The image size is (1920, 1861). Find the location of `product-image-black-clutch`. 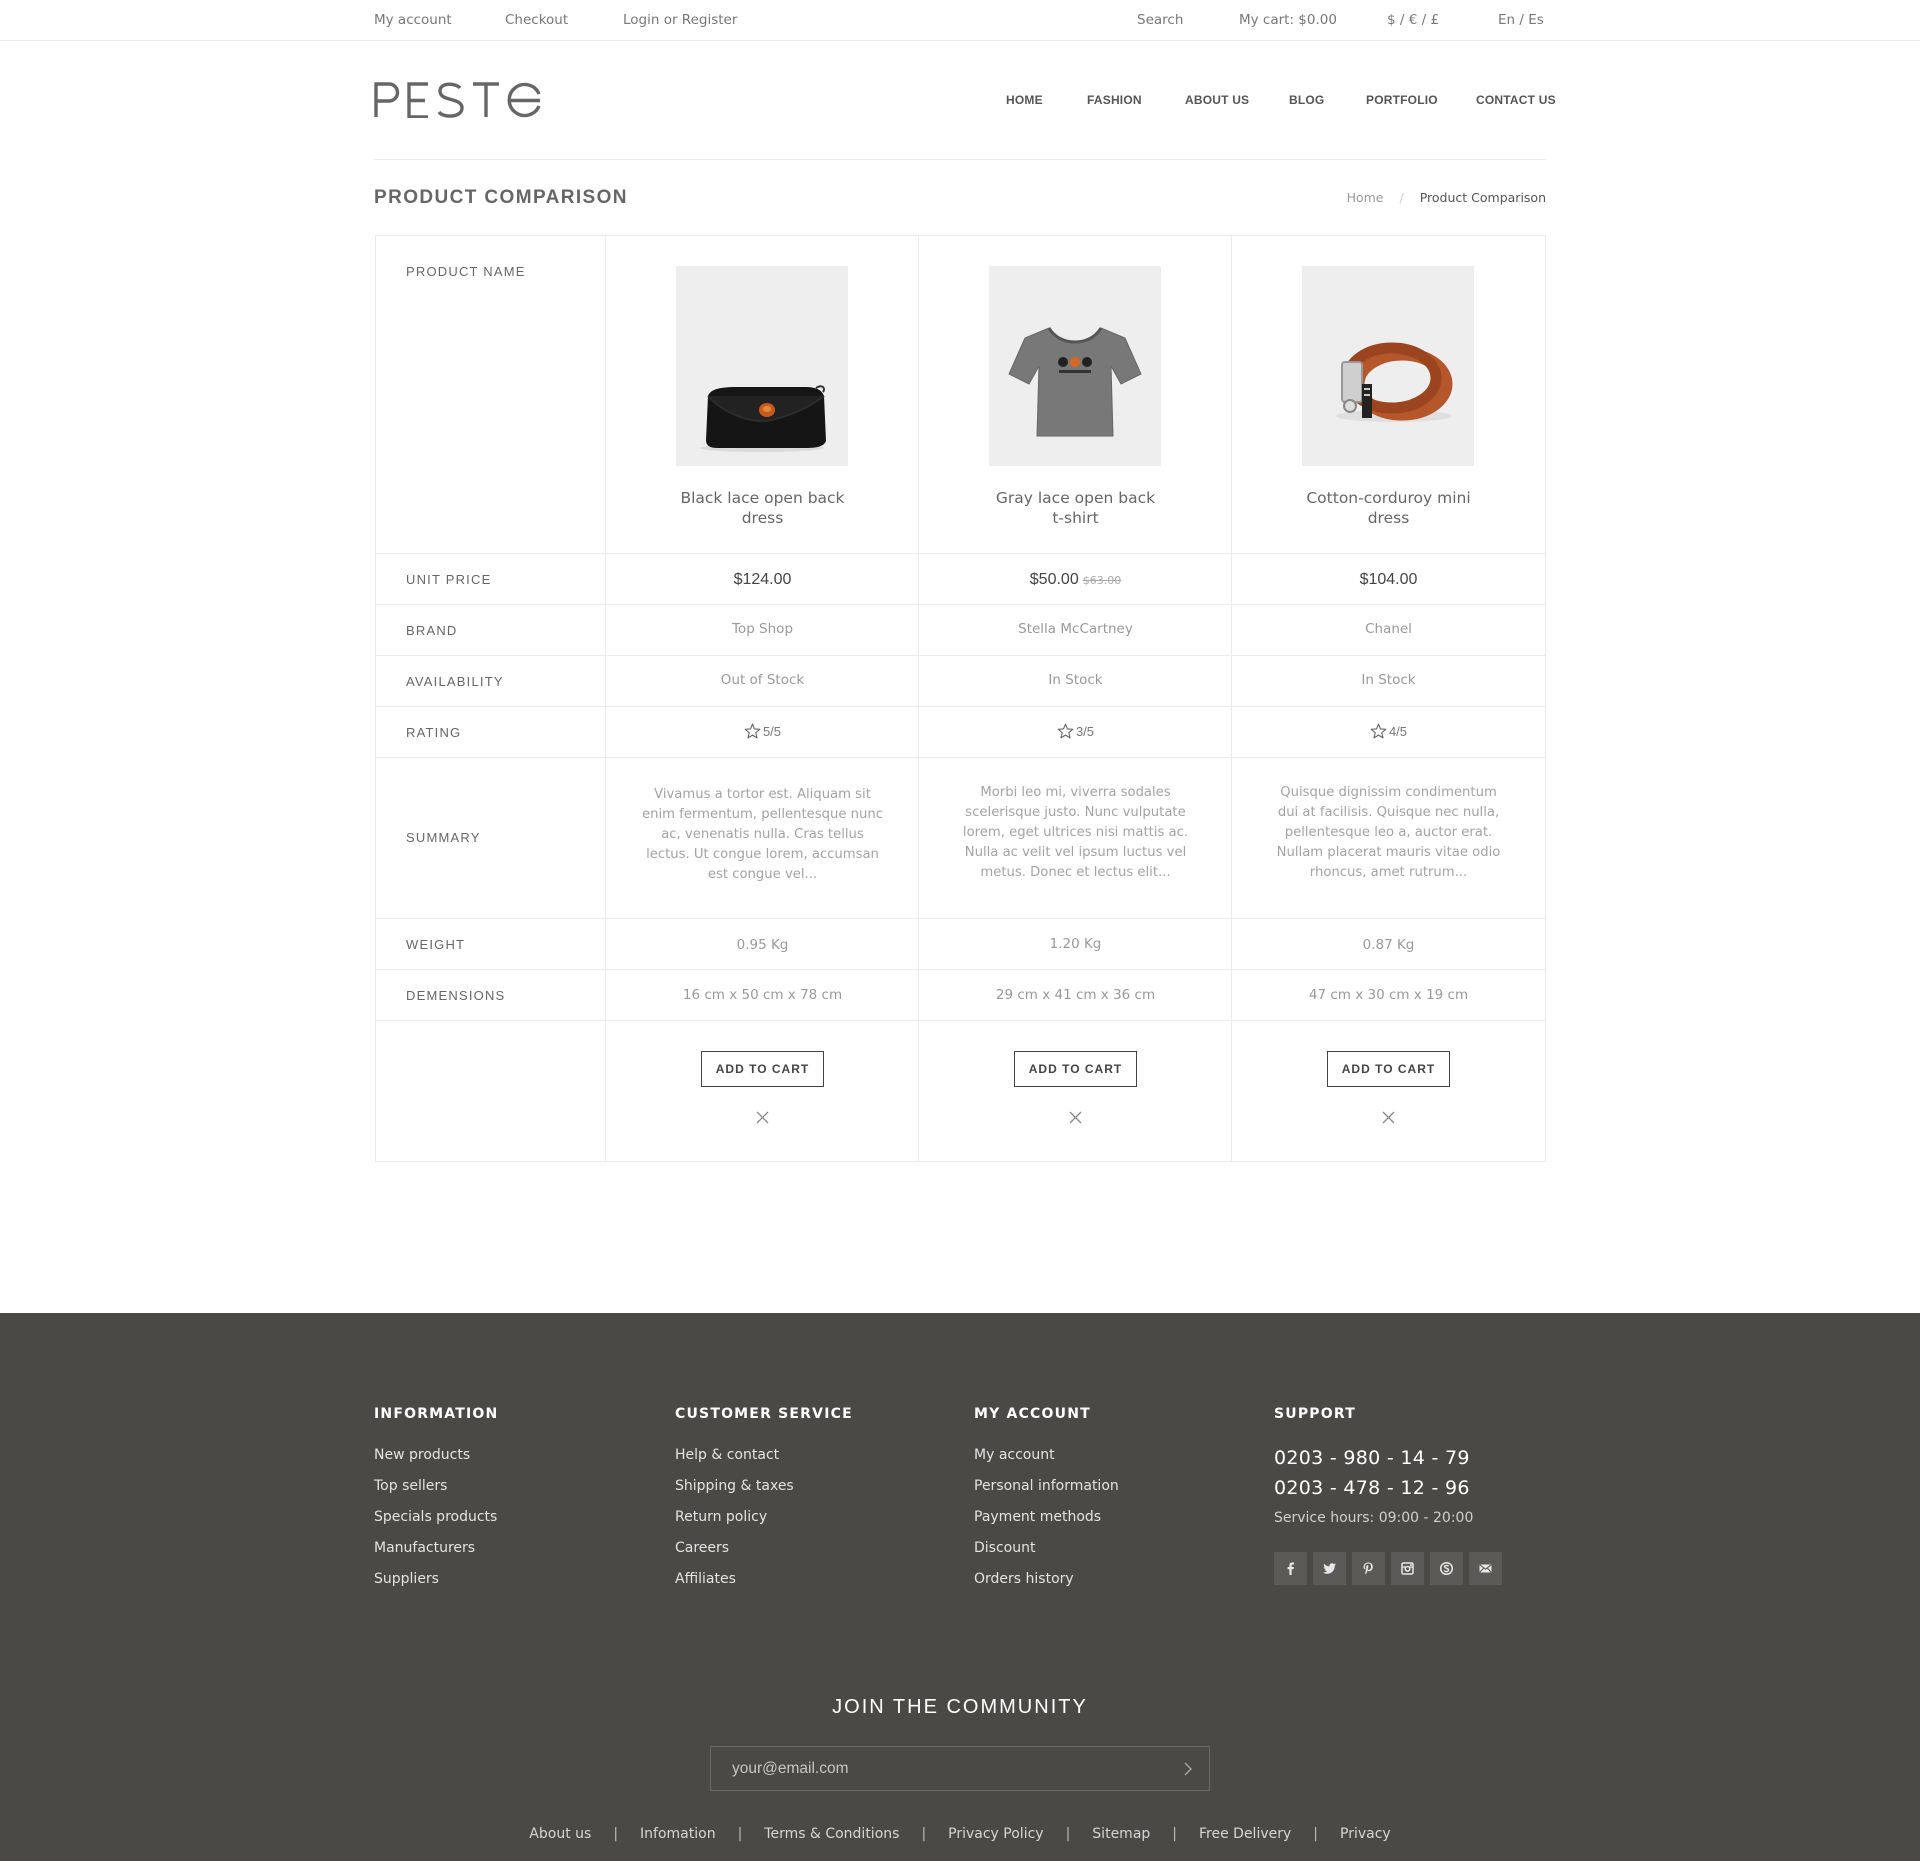

product-image-black-clutch is located at coordinates (762, 366).